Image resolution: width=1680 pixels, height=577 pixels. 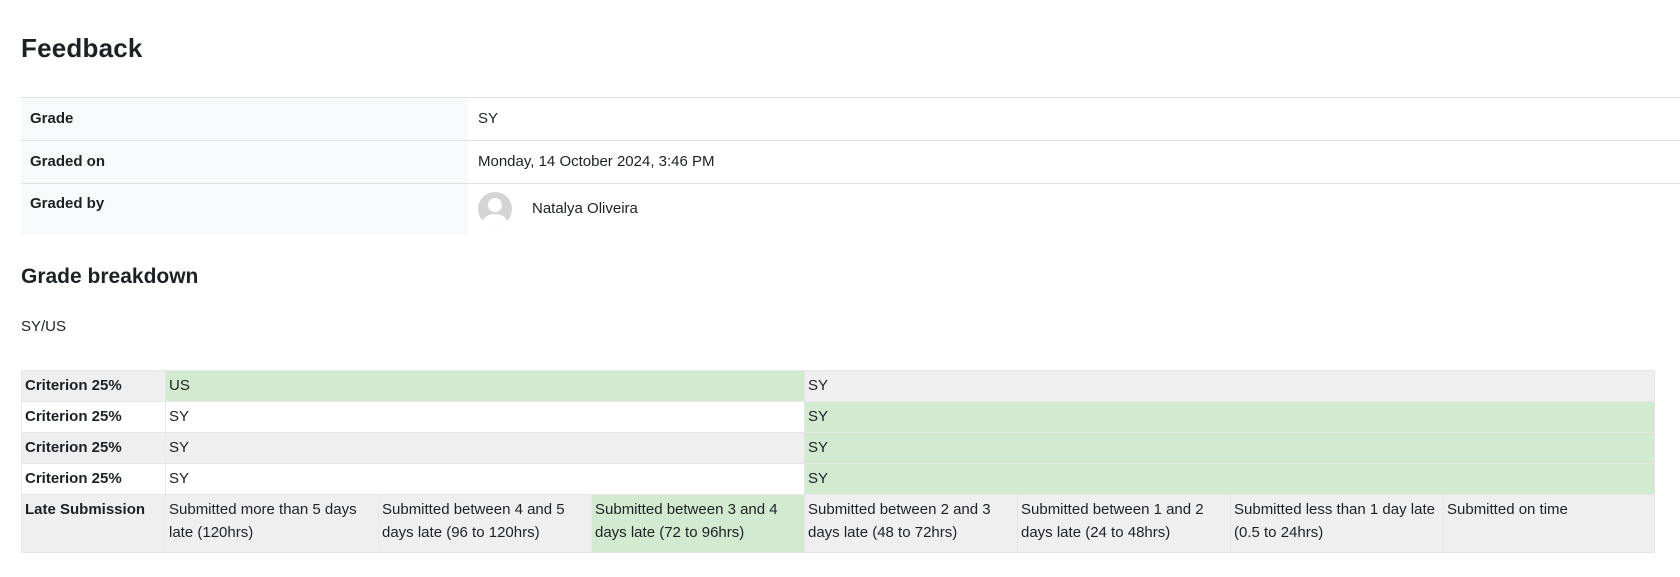 I want to click on avatar, so click(x=495, y=209).